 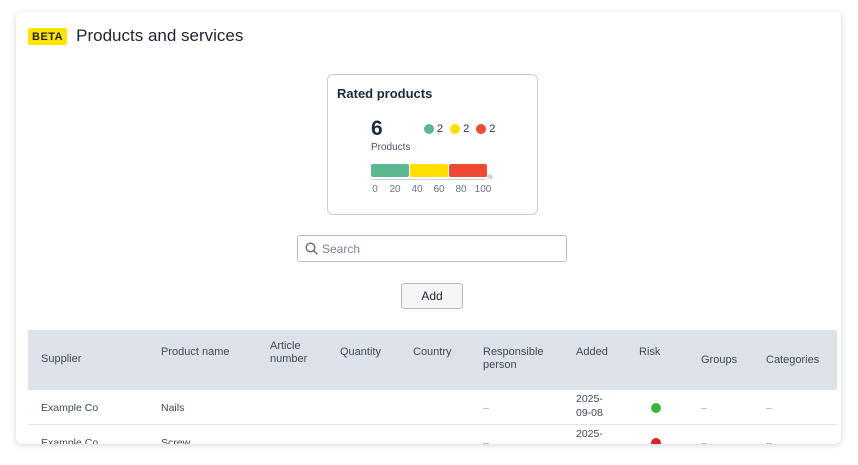 I want to click on legend-value-green: 2, so click(x=440, y=129).